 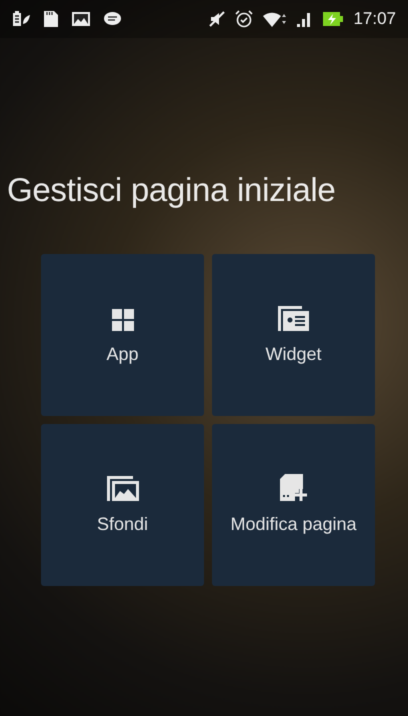 I want to click on alarm-clock-icon, so click(x=244, y=19).